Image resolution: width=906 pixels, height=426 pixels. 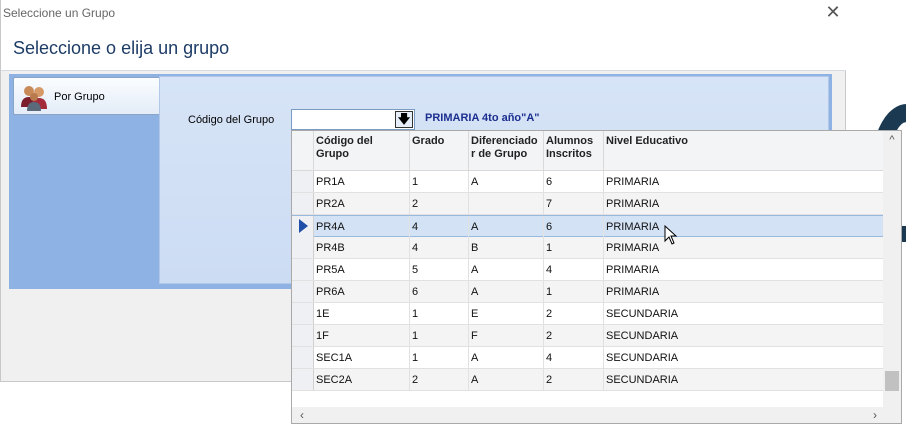 I want to click on dialog-header: Seleccione o elija un grupo, so click(x=423, y=48).